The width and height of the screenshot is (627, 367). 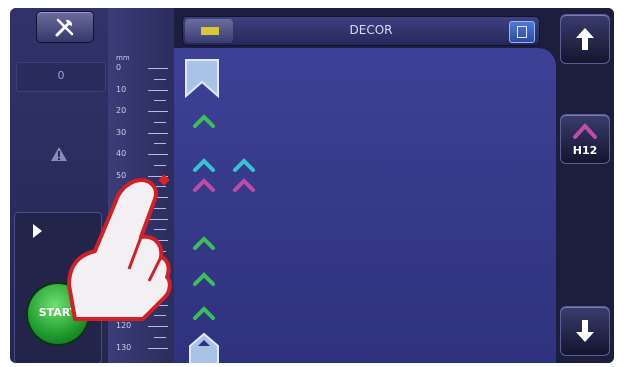 I want to click on decor-start-shape, so click(x=202, y=78).